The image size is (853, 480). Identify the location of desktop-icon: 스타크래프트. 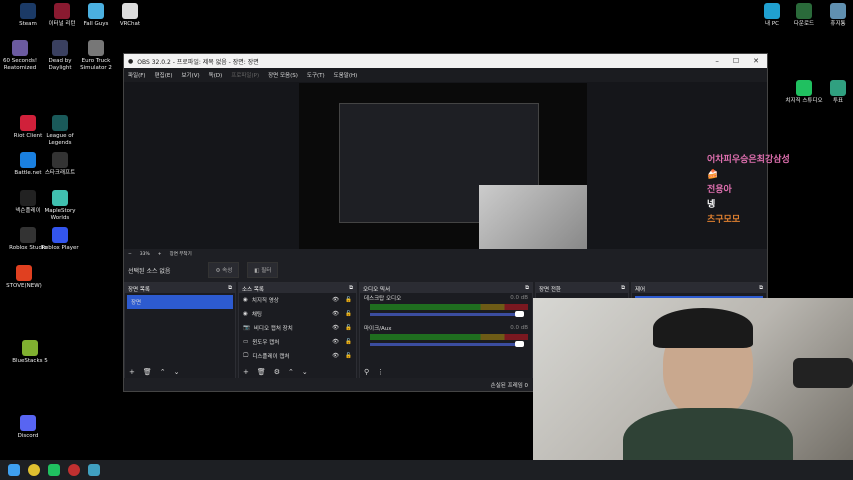
(60, 164).